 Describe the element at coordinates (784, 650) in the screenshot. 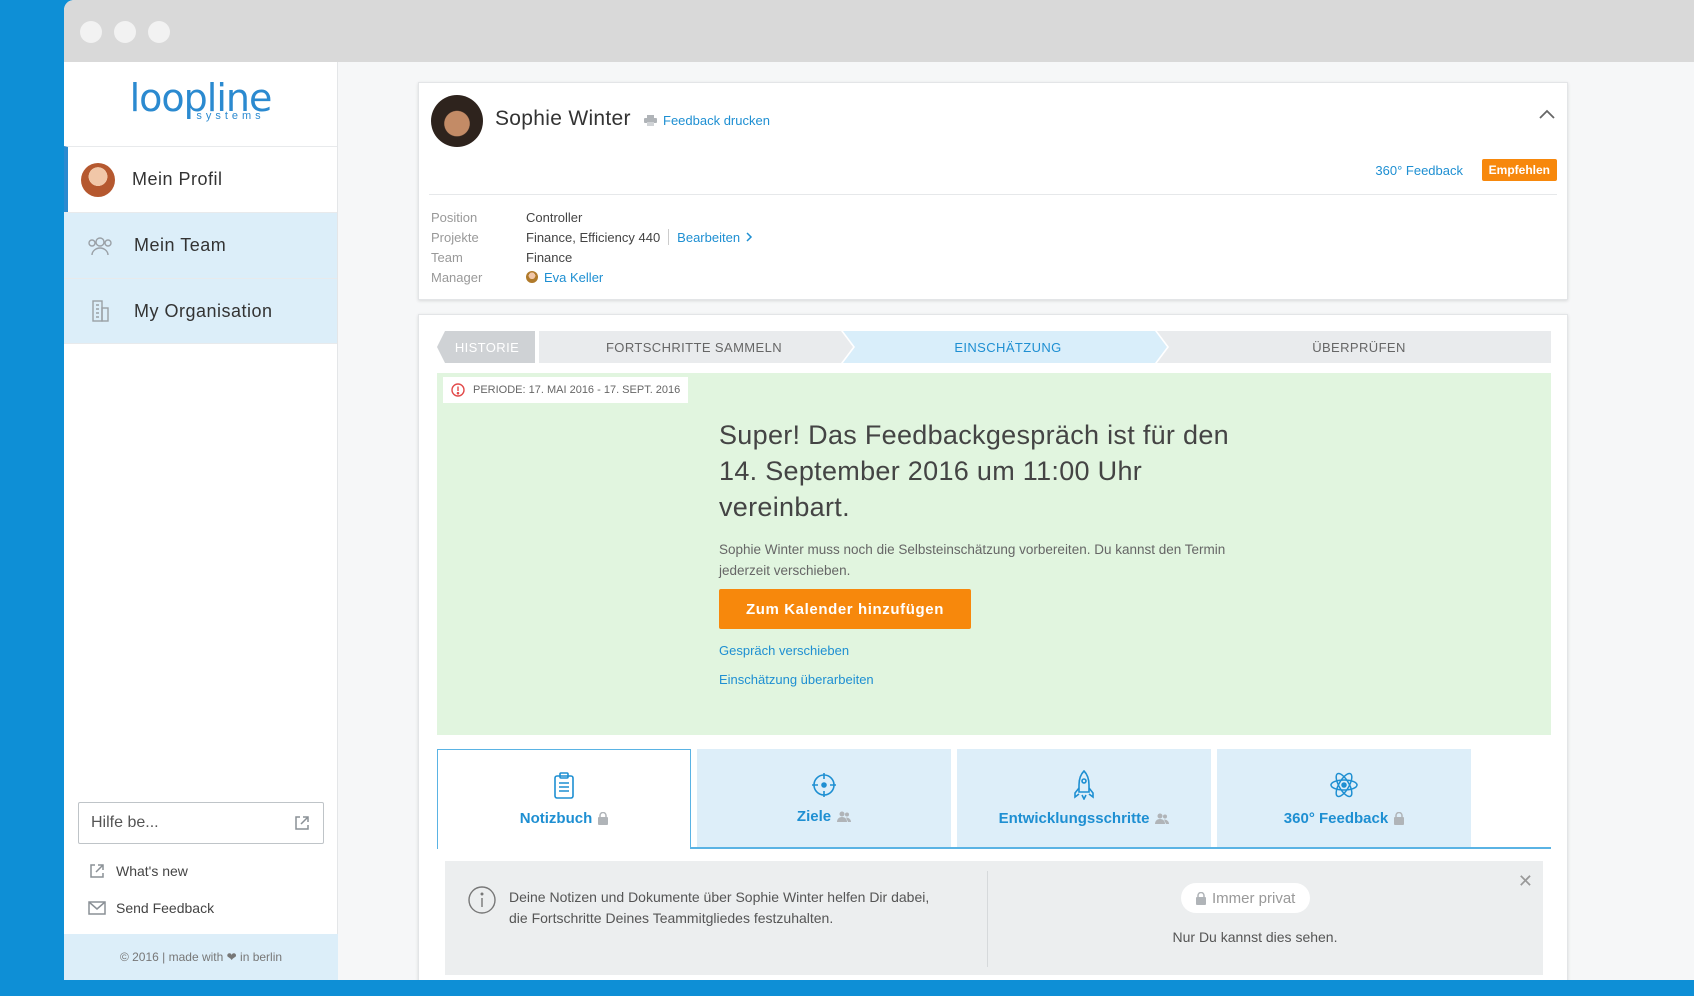

I see `reschedule-link: Gespräch verschieben` at that location.